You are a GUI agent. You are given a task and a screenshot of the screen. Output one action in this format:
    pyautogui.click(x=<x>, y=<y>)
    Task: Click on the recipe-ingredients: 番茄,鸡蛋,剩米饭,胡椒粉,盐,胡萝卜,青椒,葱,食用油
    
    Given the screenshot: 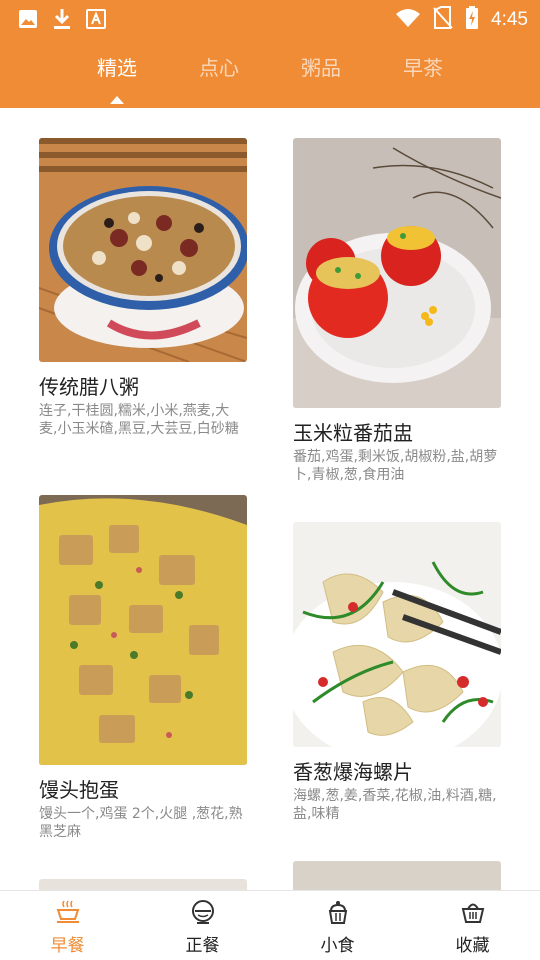 What is the action you would take?
    pyautogui.click(x=395, y=466)
    